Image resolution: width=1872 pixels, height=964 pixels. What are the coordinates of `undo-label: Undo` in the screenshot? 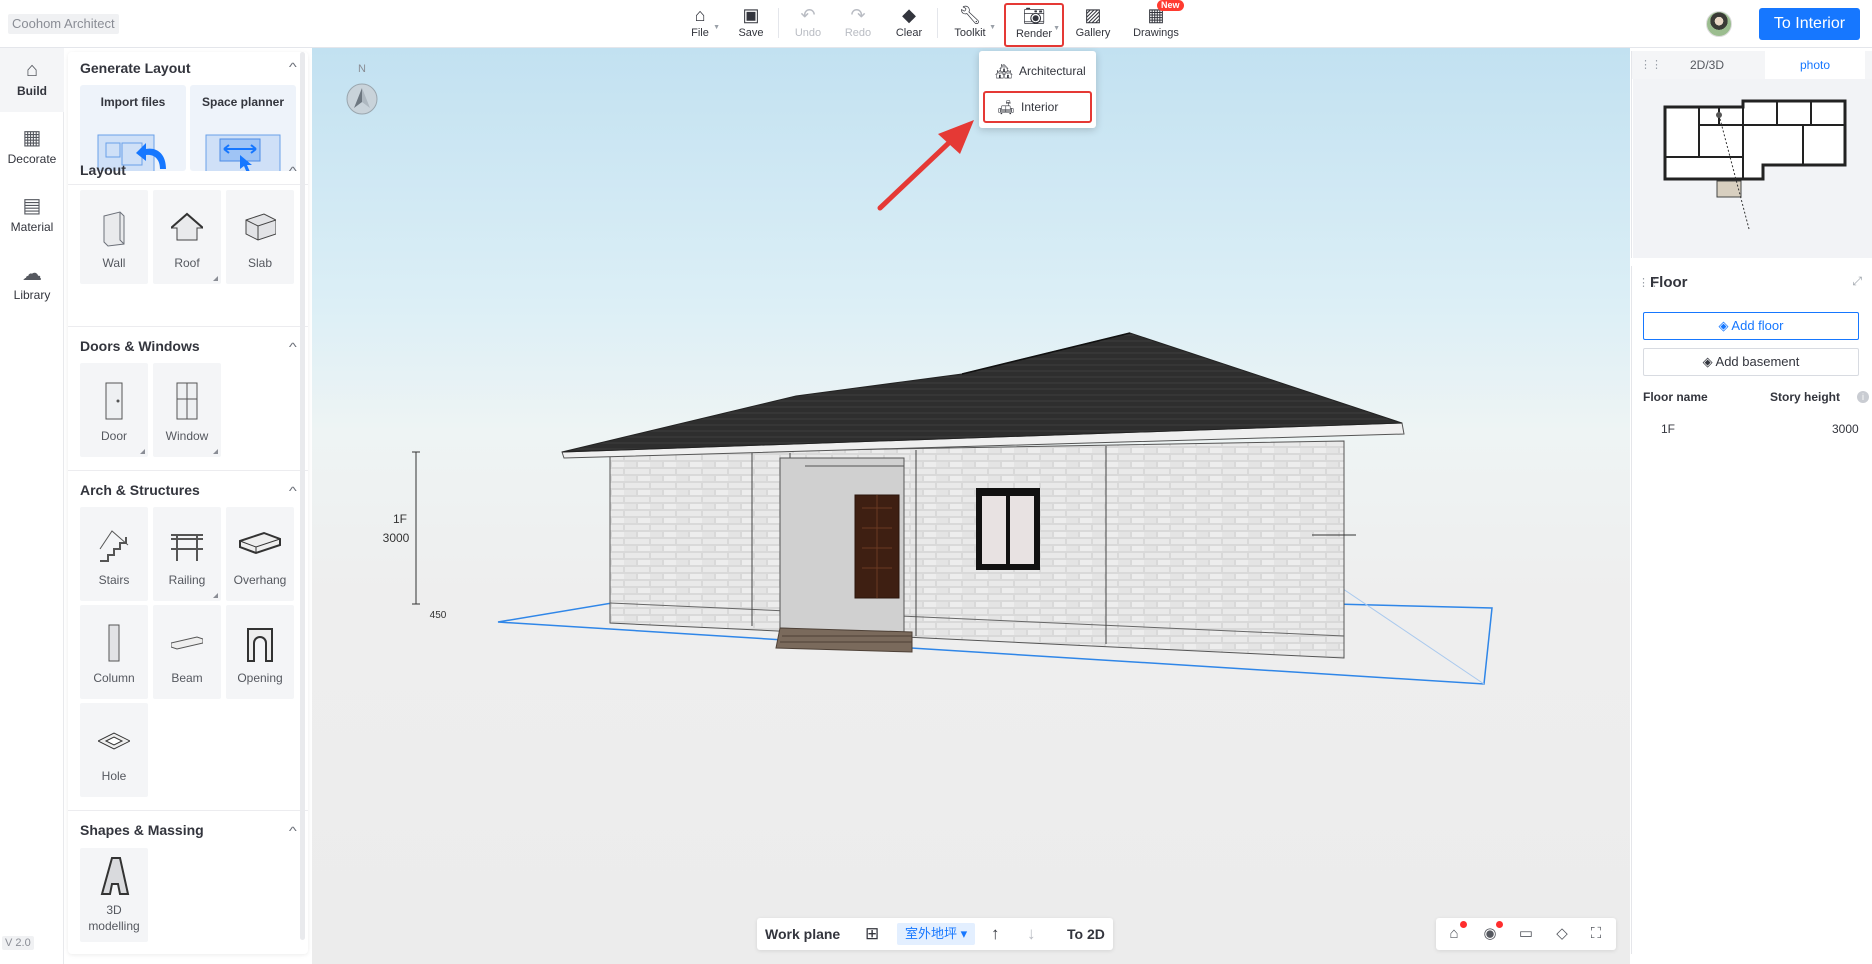 It's located at (808, 33).